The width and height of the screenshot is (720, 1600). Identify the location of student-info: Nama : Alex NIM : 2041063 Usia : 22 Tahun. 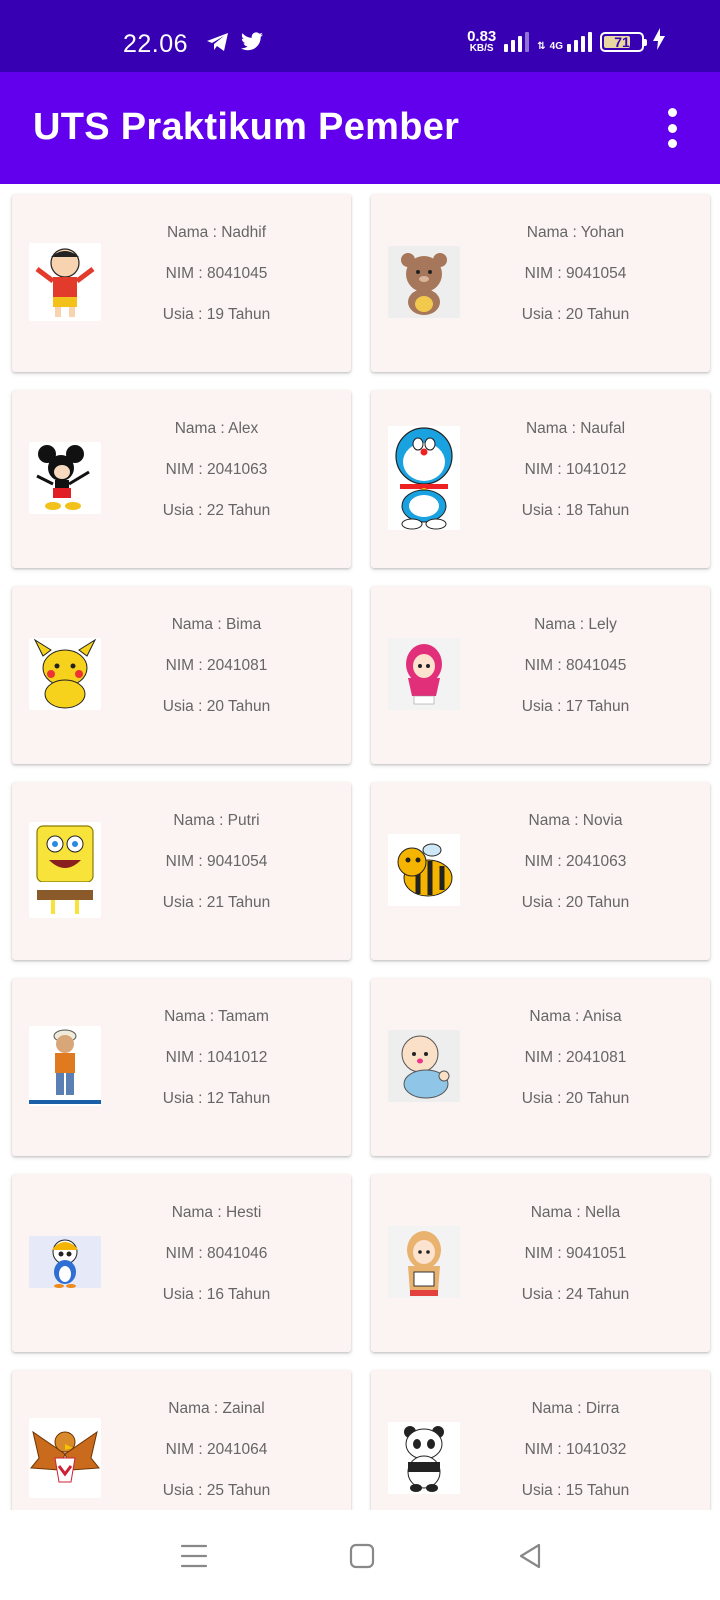
(216, 479).